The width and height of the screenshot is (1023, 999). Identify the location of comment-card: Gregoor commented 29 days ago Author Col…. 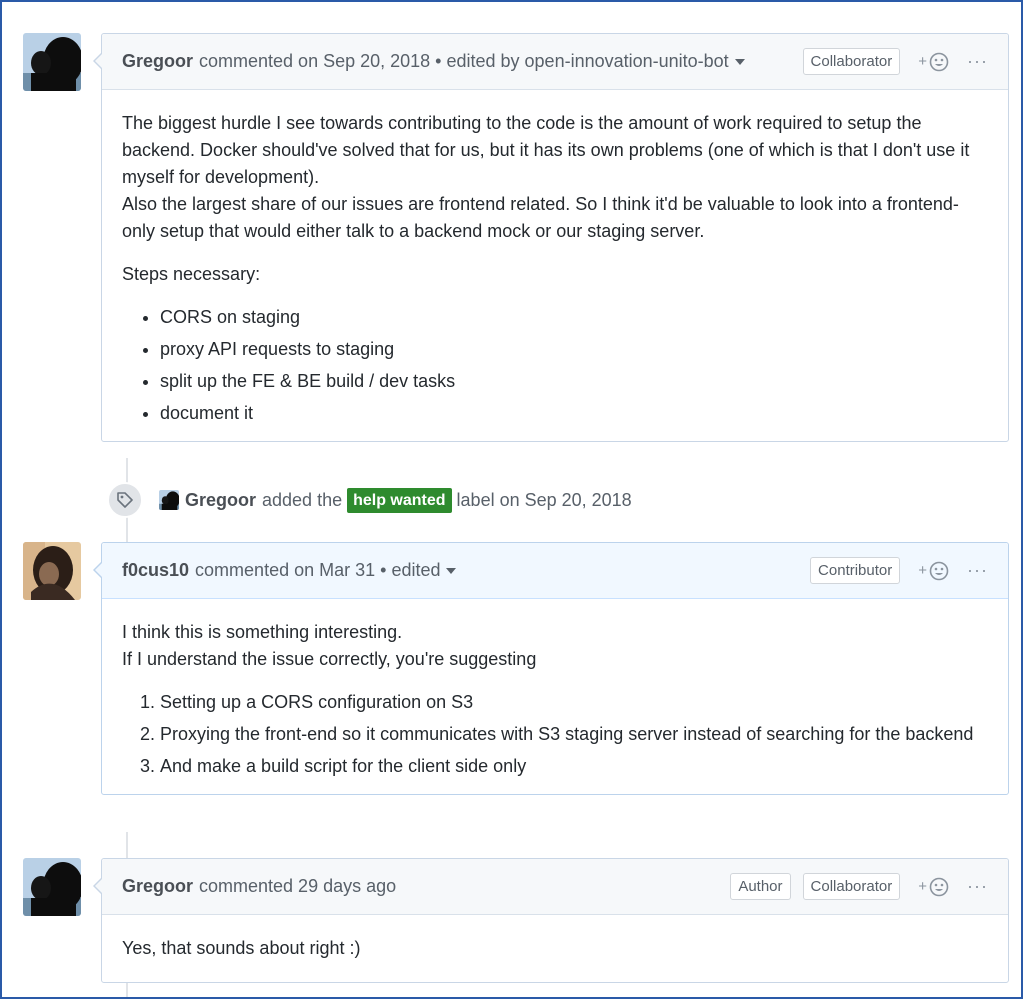
(551, 920).